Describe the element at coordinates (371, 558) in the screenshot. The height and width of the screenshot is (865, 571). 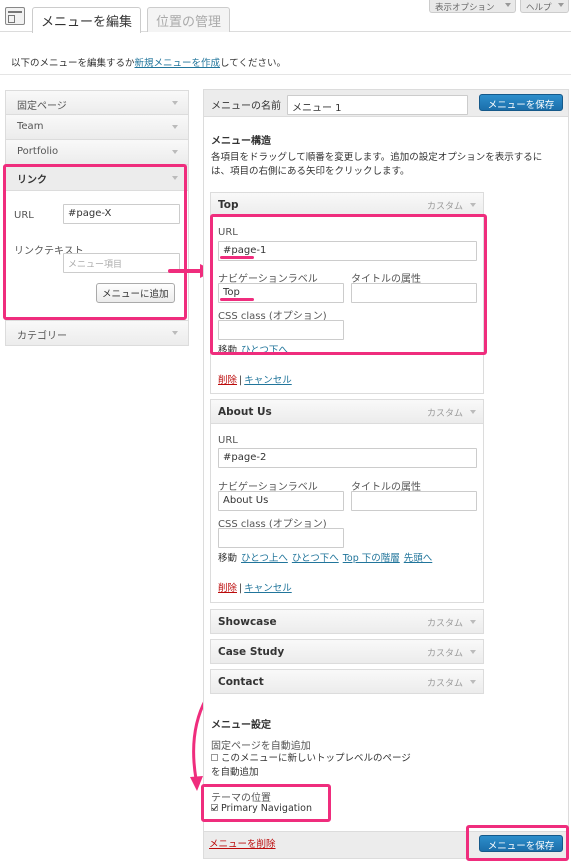
I see `move-under-top-link: Top 下の階層` at that location.